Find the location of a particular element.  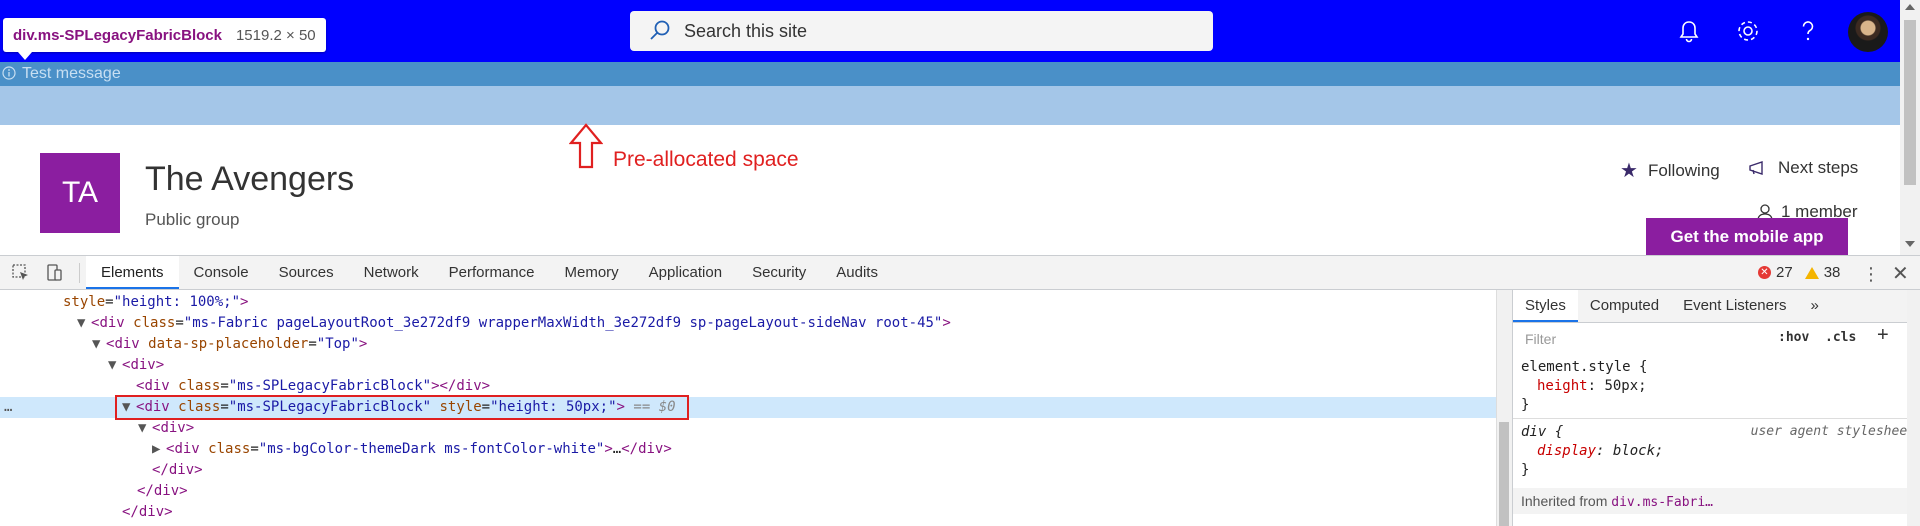

more-tabs-icon: » is located at coordinates (1814, 306).